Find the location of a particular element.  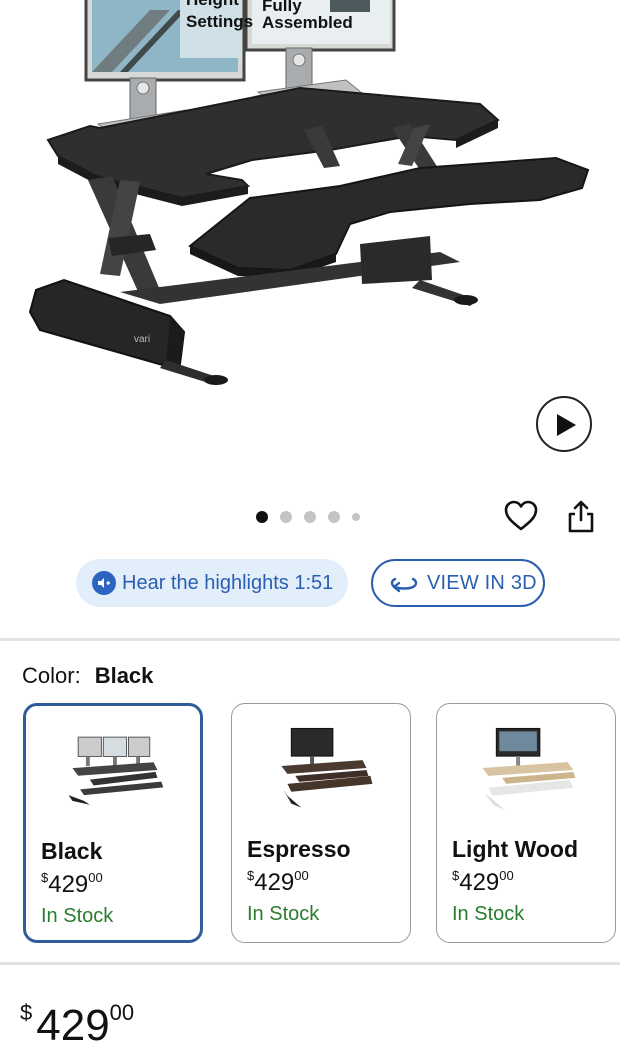

hear-highlights-button: Hear the highlights 1:51 is located at coordinates (212, 583).